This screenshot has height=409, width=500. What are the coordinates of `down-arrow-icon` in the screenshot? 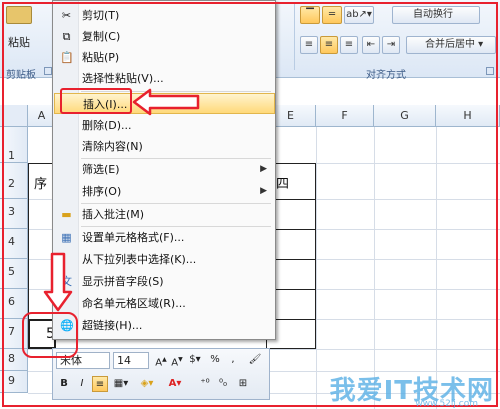 It's located at (58, 282).